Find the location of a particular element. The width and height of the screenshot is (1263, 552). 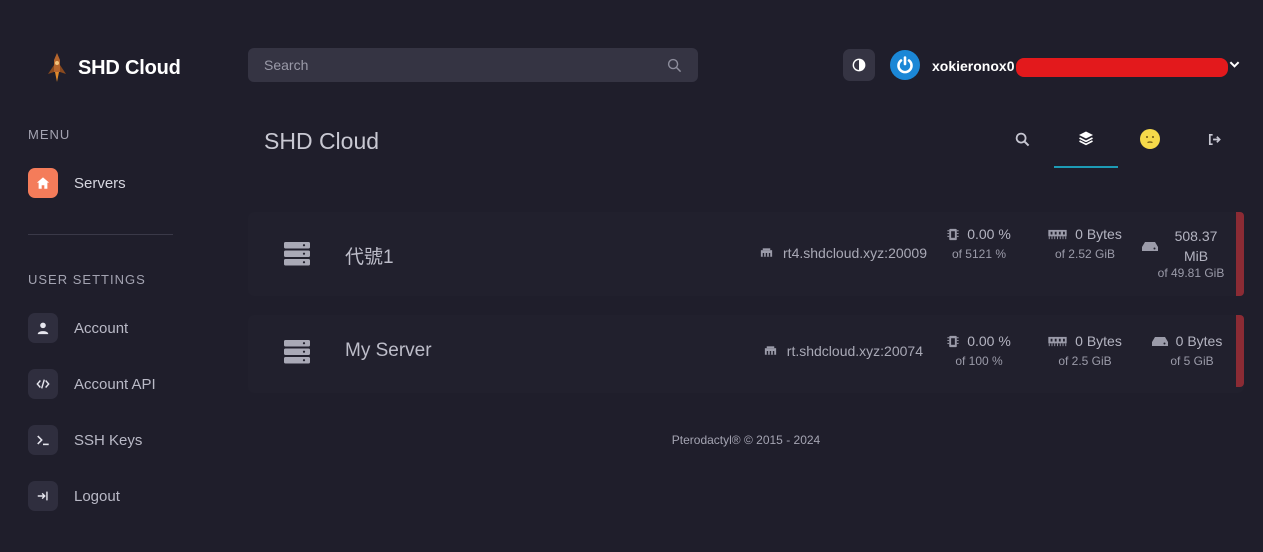

sidebar-item-servers: Servers is located at coordinates (77, 183).